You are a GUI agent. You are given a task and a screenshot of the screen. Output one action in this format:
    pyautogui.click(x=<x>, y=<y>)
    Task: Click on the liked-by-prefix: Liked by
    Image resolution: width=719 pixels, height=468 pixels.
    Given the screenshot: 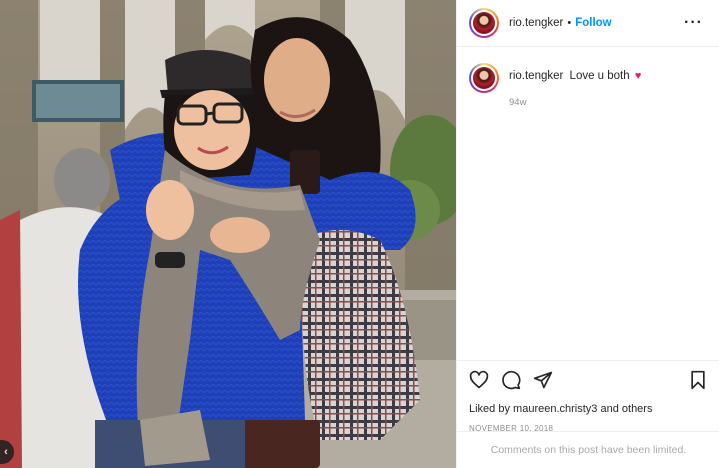 What is the action you would take?
    pyautogui.click(x=489, y=409)
    